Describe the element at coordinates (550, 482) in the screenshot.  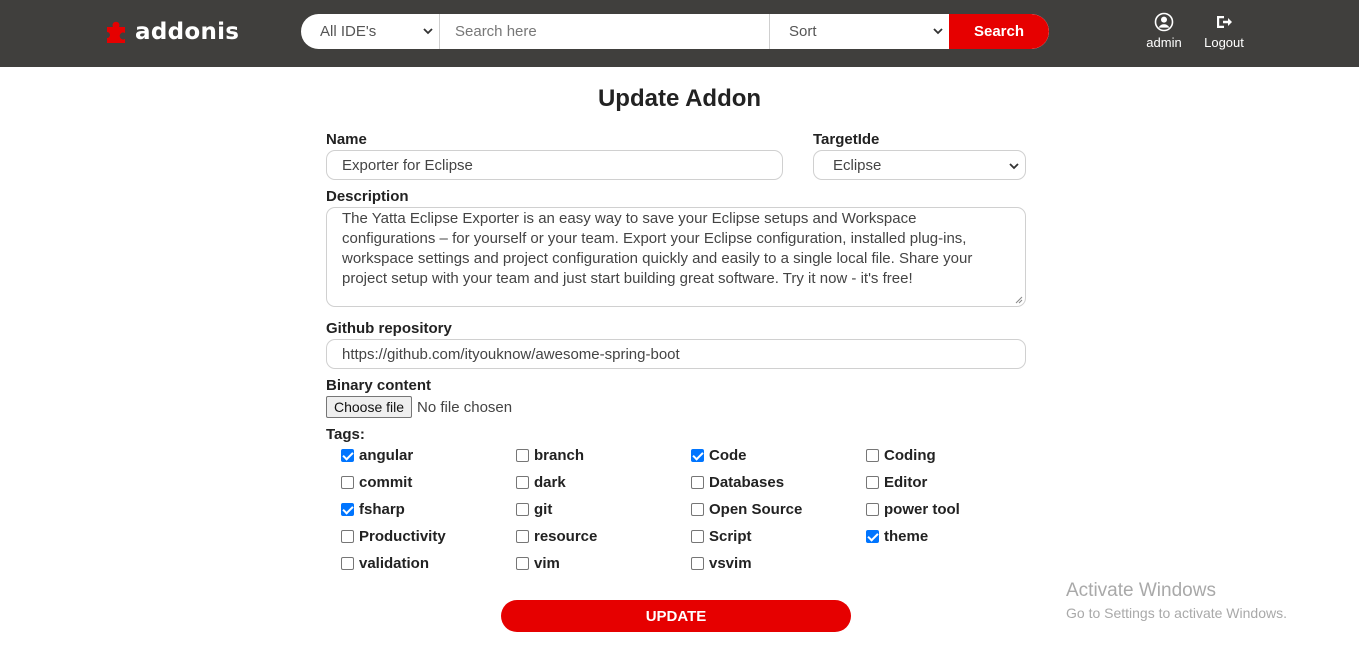
I see `tag-label: dark` at that location.